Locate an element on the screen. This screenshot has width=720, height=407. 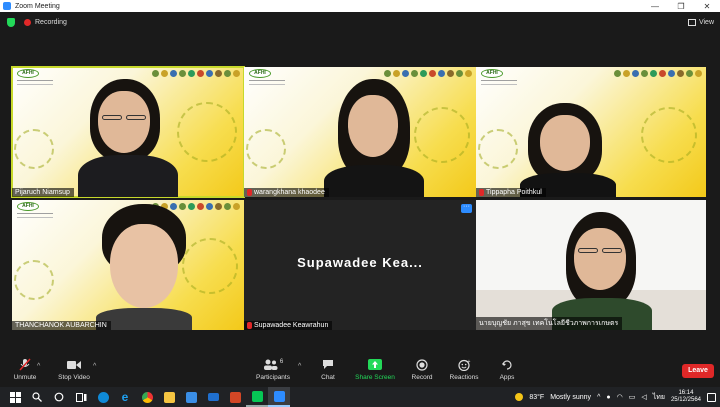
weather-sun-icon is located at coordinates (519, 397).